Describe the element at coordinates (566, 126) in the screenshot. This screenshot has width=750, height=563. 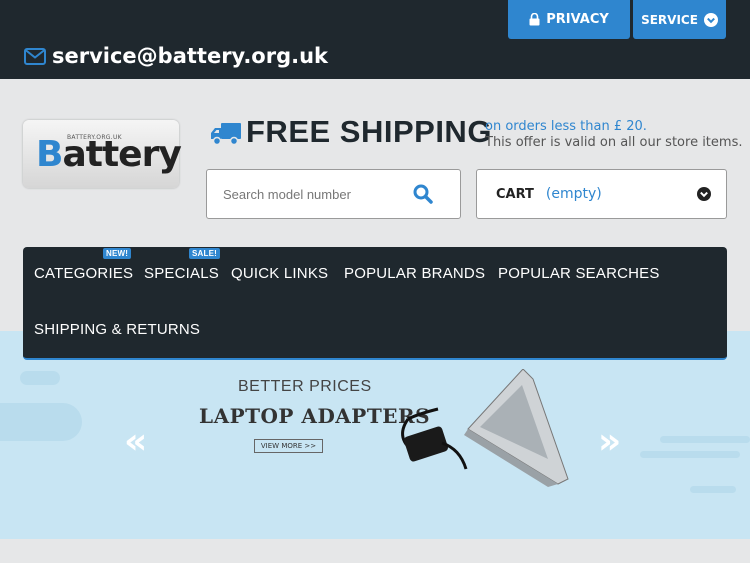
I see `shipping-condition: on orders less than £ 20.` at that location.